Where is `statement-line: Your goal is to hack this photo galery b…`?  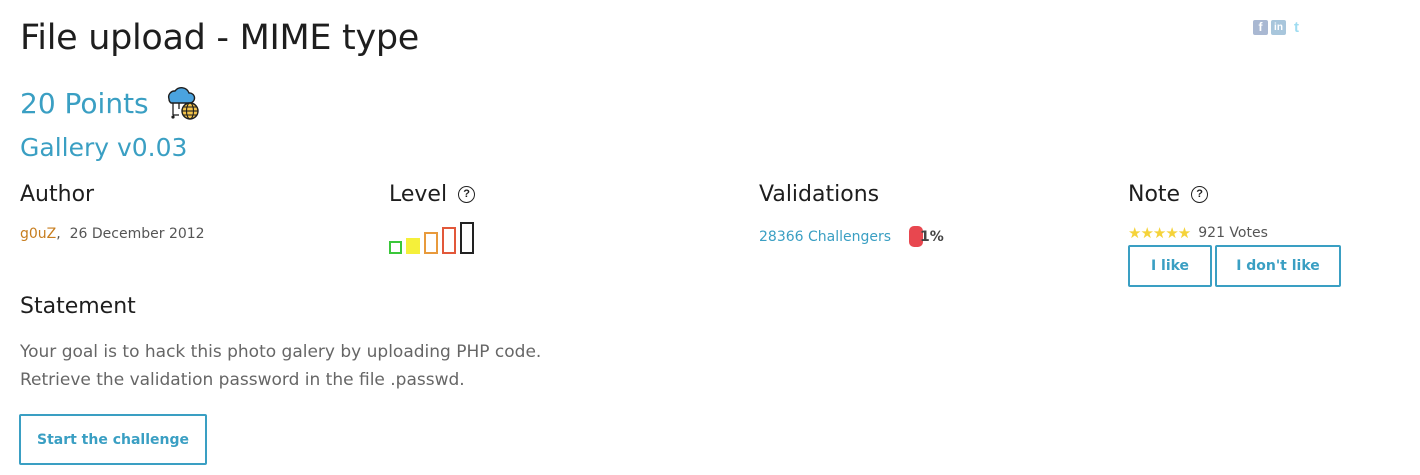
statement-line: Your goal is to hack this photo galery b… is located at coordinates (281, 352).